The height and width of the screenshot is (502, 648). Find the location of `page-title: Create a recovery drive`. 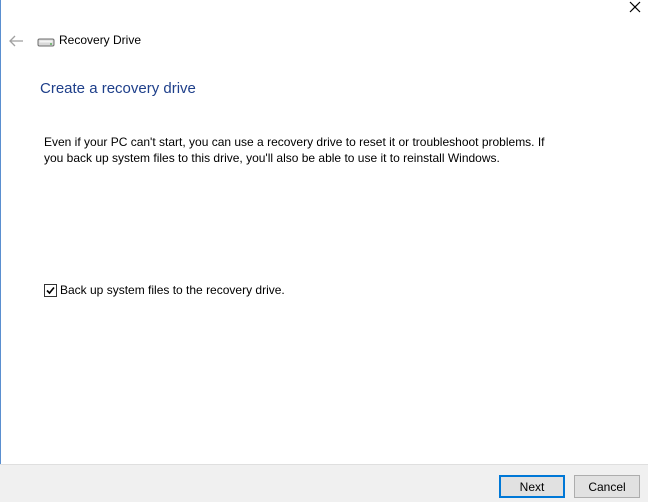

page-title: Create a recovery drive is located at coordinates (118, 88).